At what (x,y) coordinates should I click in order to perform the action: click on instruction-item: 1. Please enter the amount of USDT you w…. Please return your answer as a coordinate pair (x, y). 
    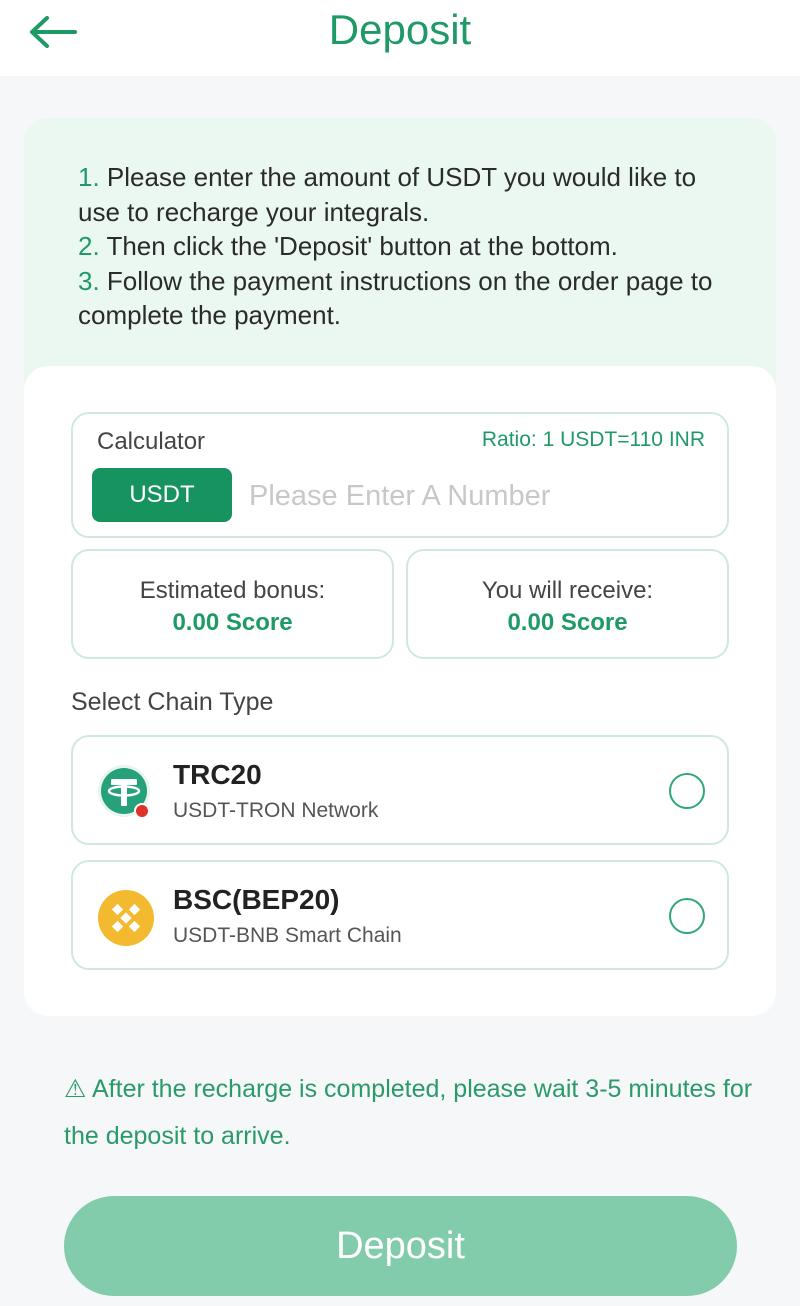
    Looking at the image, I should click on (387, 194).